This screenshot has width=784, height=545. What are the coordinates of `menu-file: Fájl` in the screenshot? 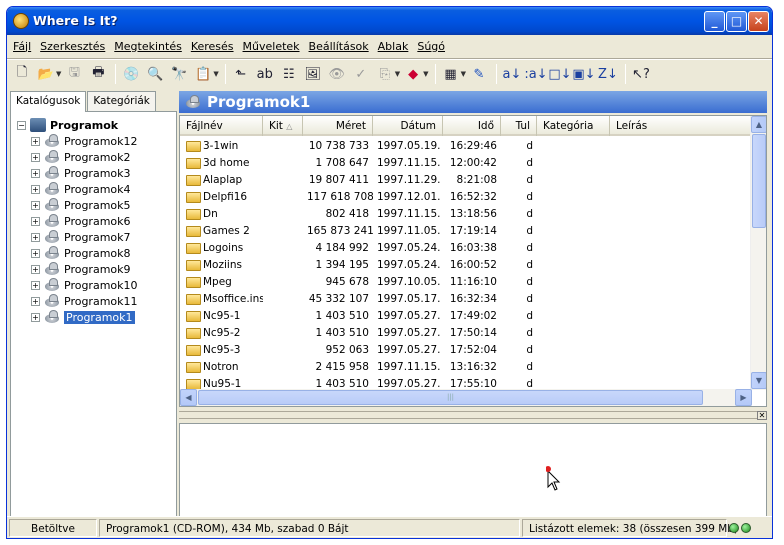 It's located at (22, 46).